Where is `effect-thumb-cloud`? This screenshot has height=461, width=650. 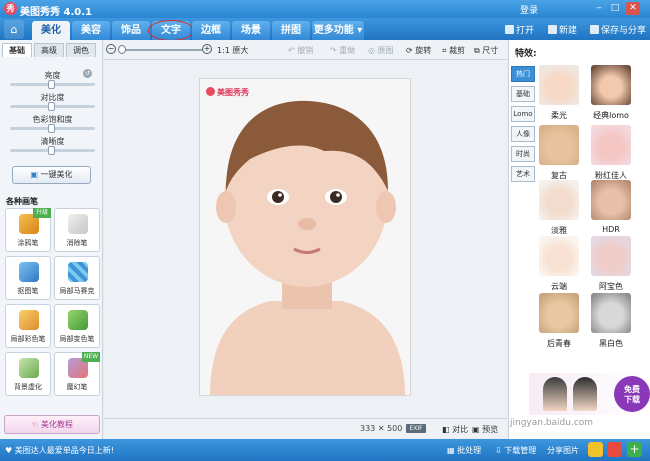
effect-thumb-cloud is located at coordinates (559, 256).